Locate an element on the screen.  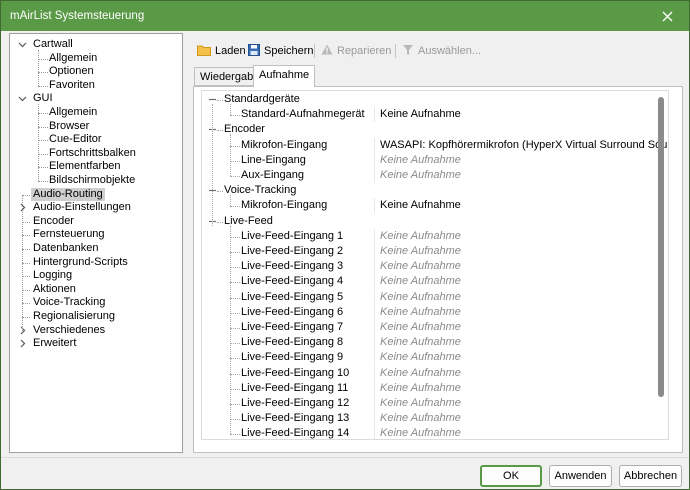
property-row: Line-Eingang Keine Aufnahme is located at coordinates (435, 160).